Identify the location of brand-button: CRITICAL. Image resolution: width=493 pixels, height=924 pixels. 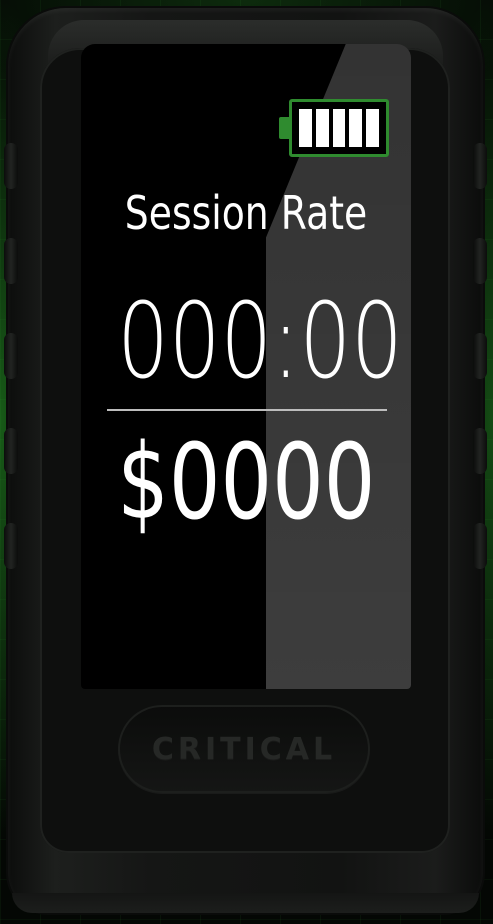
(244, 749).